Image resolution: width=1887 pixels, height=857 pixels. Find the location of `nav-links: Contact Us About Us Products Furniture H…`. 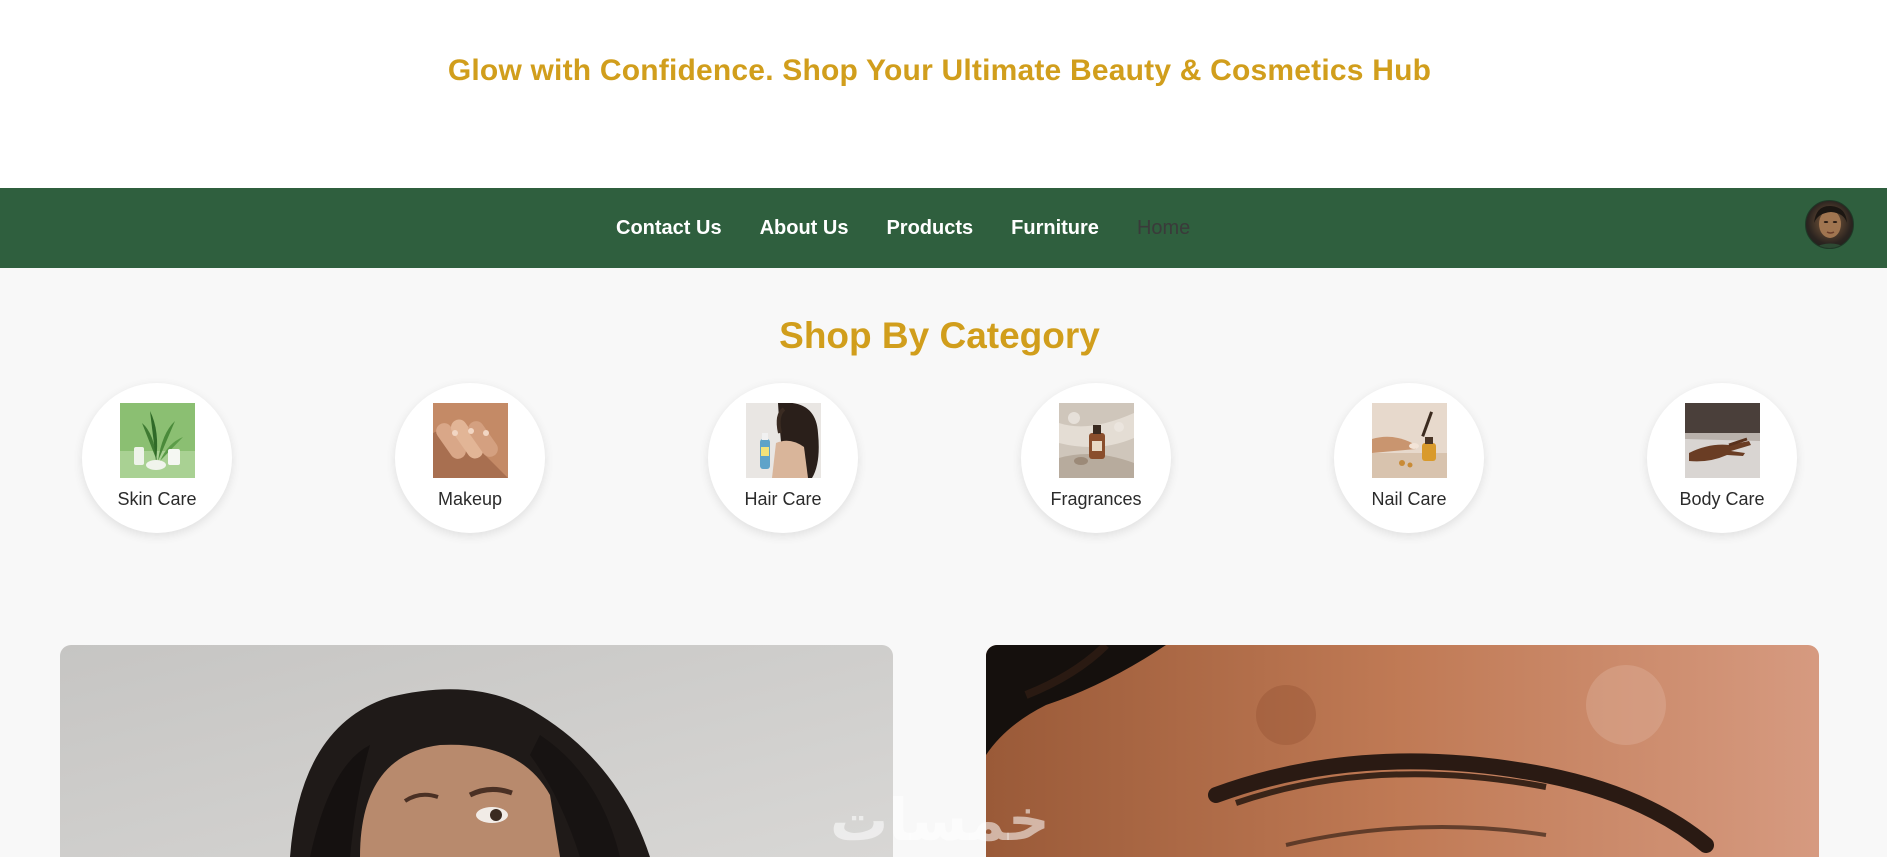

nav-links: Contact Us About Us Products Furniture H… is located at coordinates (903, 228).